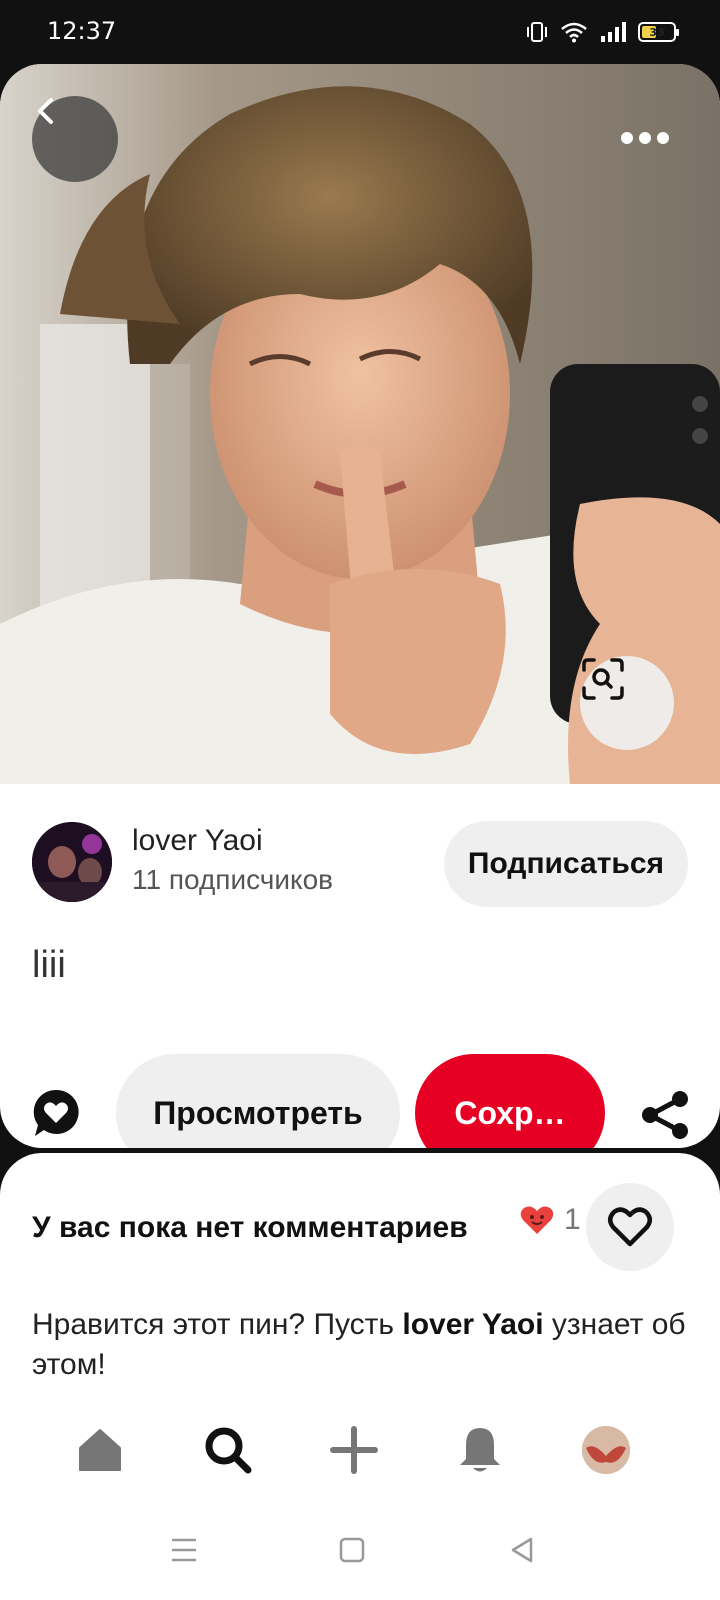 This screenshot has height=1600, width=720. I want to click on nav-home, so click(100, 1450).